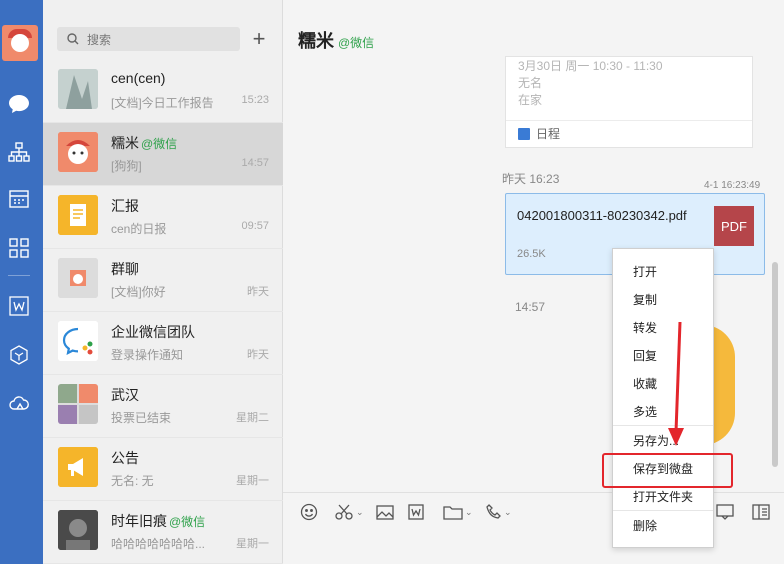 The image size is (784, 564). Describe the element at coordinates (73, 39) in the screenshot. I see `search-icon` at that location.